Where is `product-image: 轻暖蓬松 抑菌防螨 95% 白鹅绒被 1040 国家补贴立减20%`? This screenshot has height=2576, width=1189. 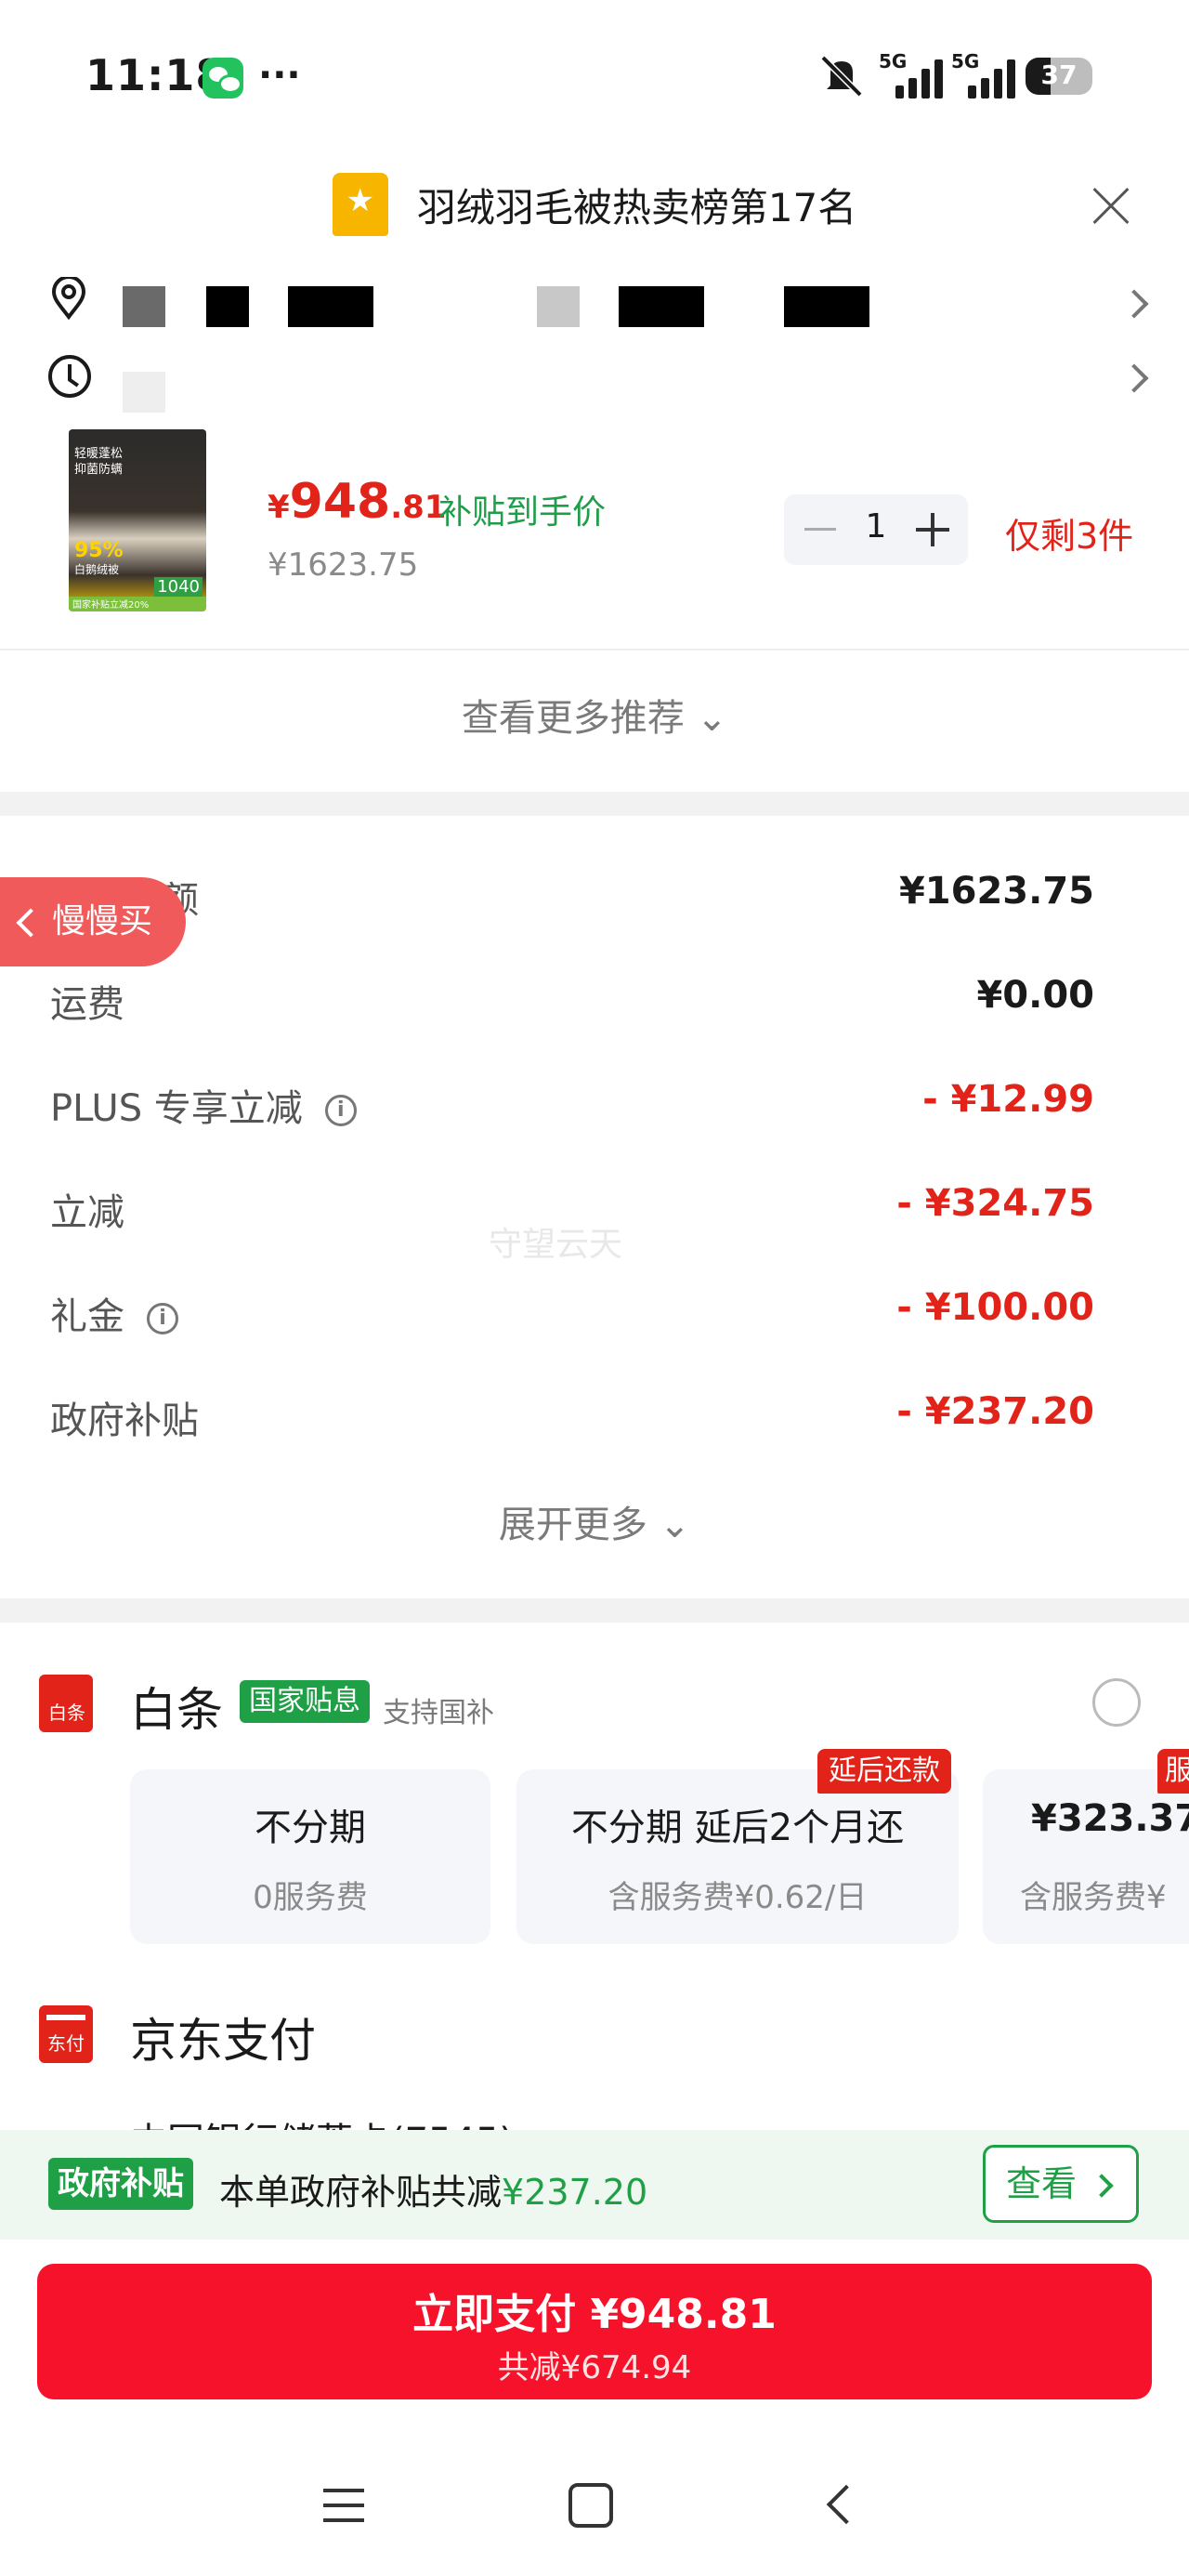 product-image: 轻暖蓬松 抑菌防螨 95% 白鹅绒被 1040 国家补贴立减20% is located at coordinates (137, 520).